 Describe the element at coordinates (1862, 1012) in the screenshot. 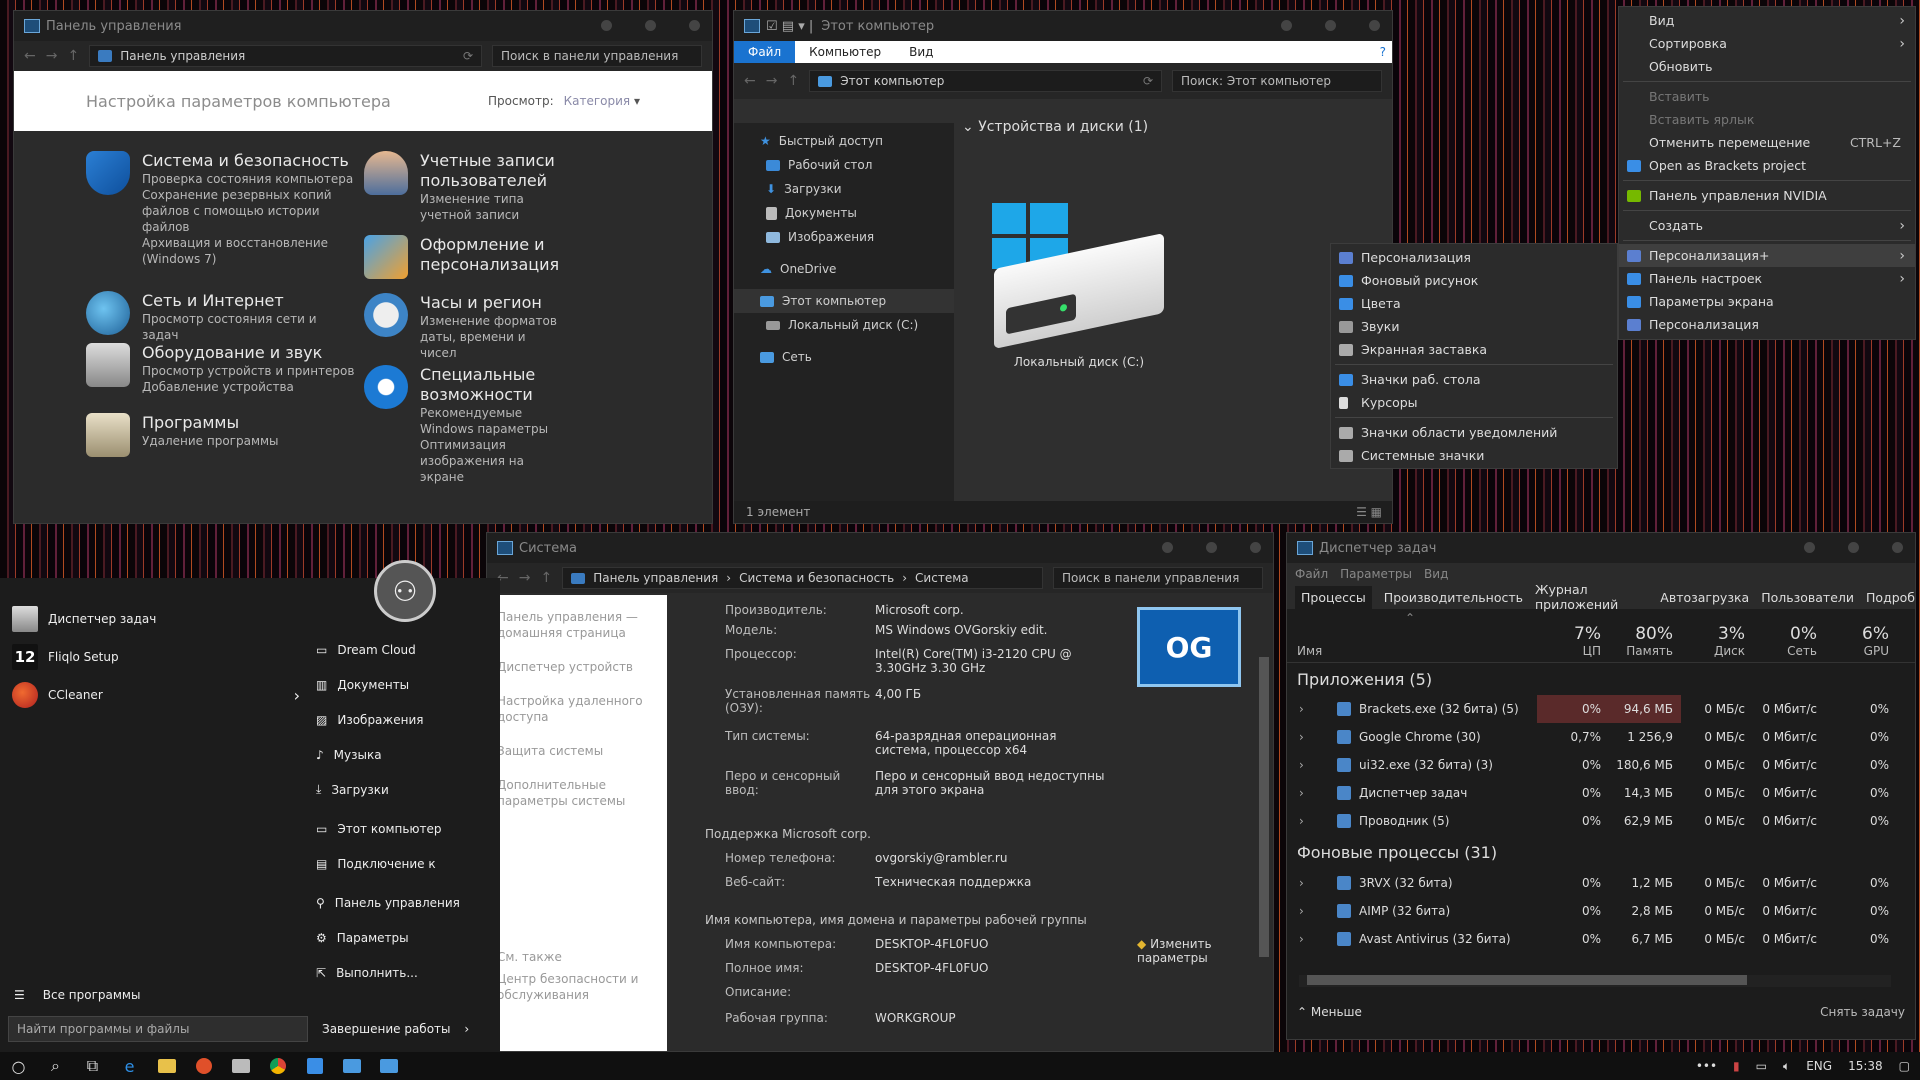

I see `end-task-button: Снять задачу` at that location.